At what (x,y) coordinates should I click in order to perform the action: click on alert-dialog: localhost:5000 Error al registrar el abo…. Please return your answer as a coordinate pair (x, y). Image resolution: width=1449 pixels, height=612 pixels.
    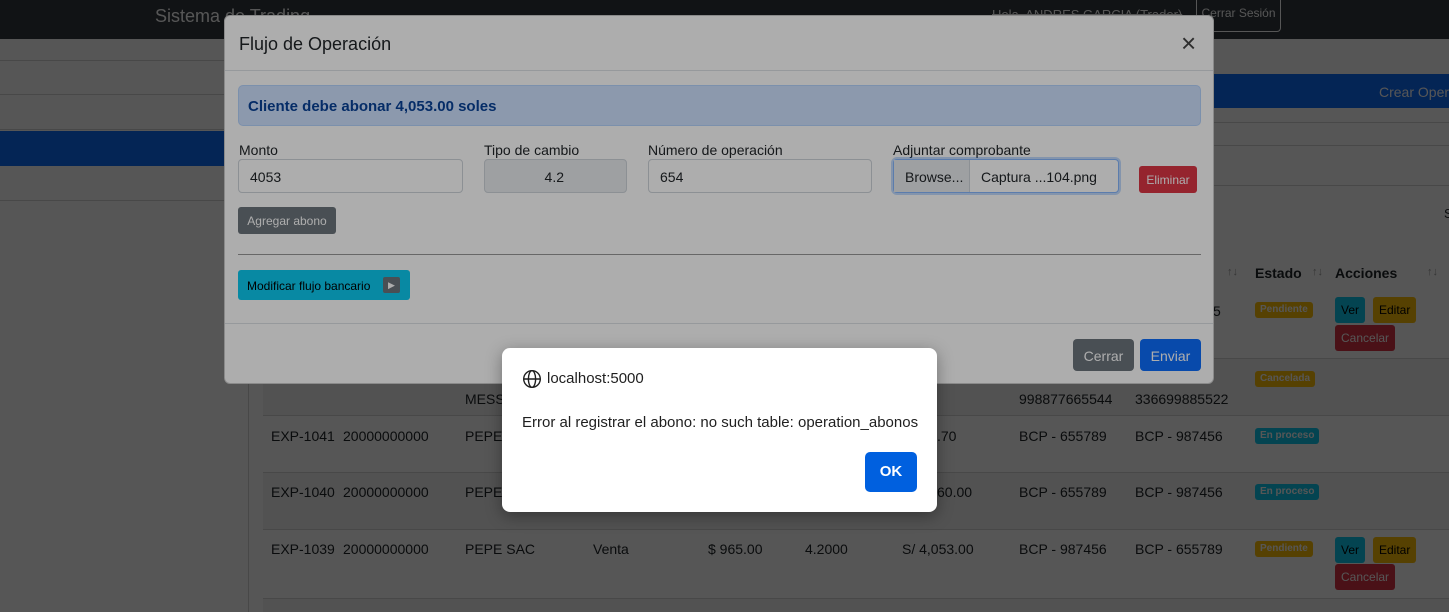
    Looking at the image, I should click on (719, 430).